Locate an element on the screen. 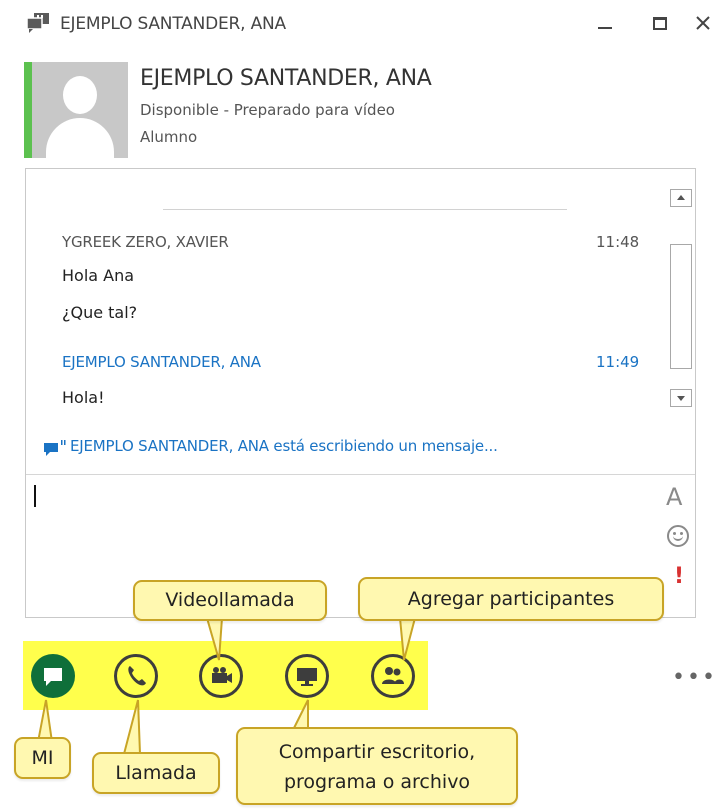 The width and height of the screenshot is (720, 811). minimize-button is located at coordinates (605, 23).